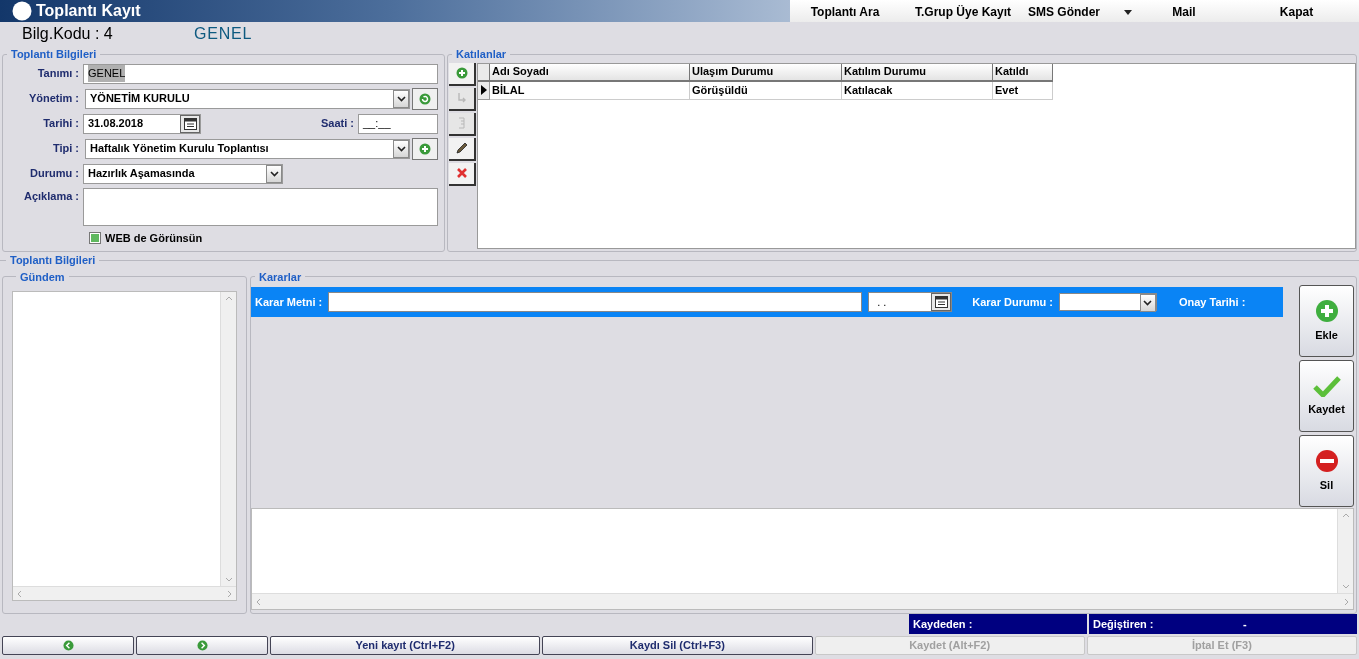  I want to click on dropdown-field: YÖNETİM KURULU, so click(247, 98).